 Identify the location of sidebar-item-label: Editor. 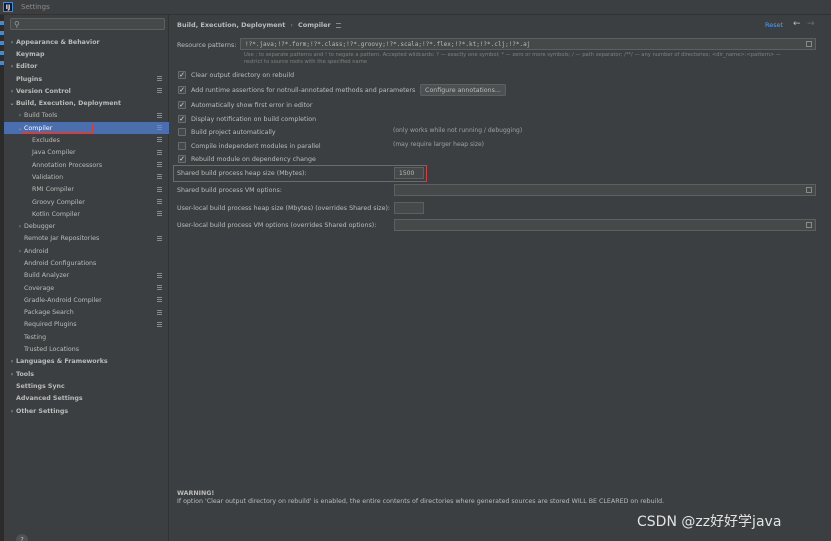
(27, 67).